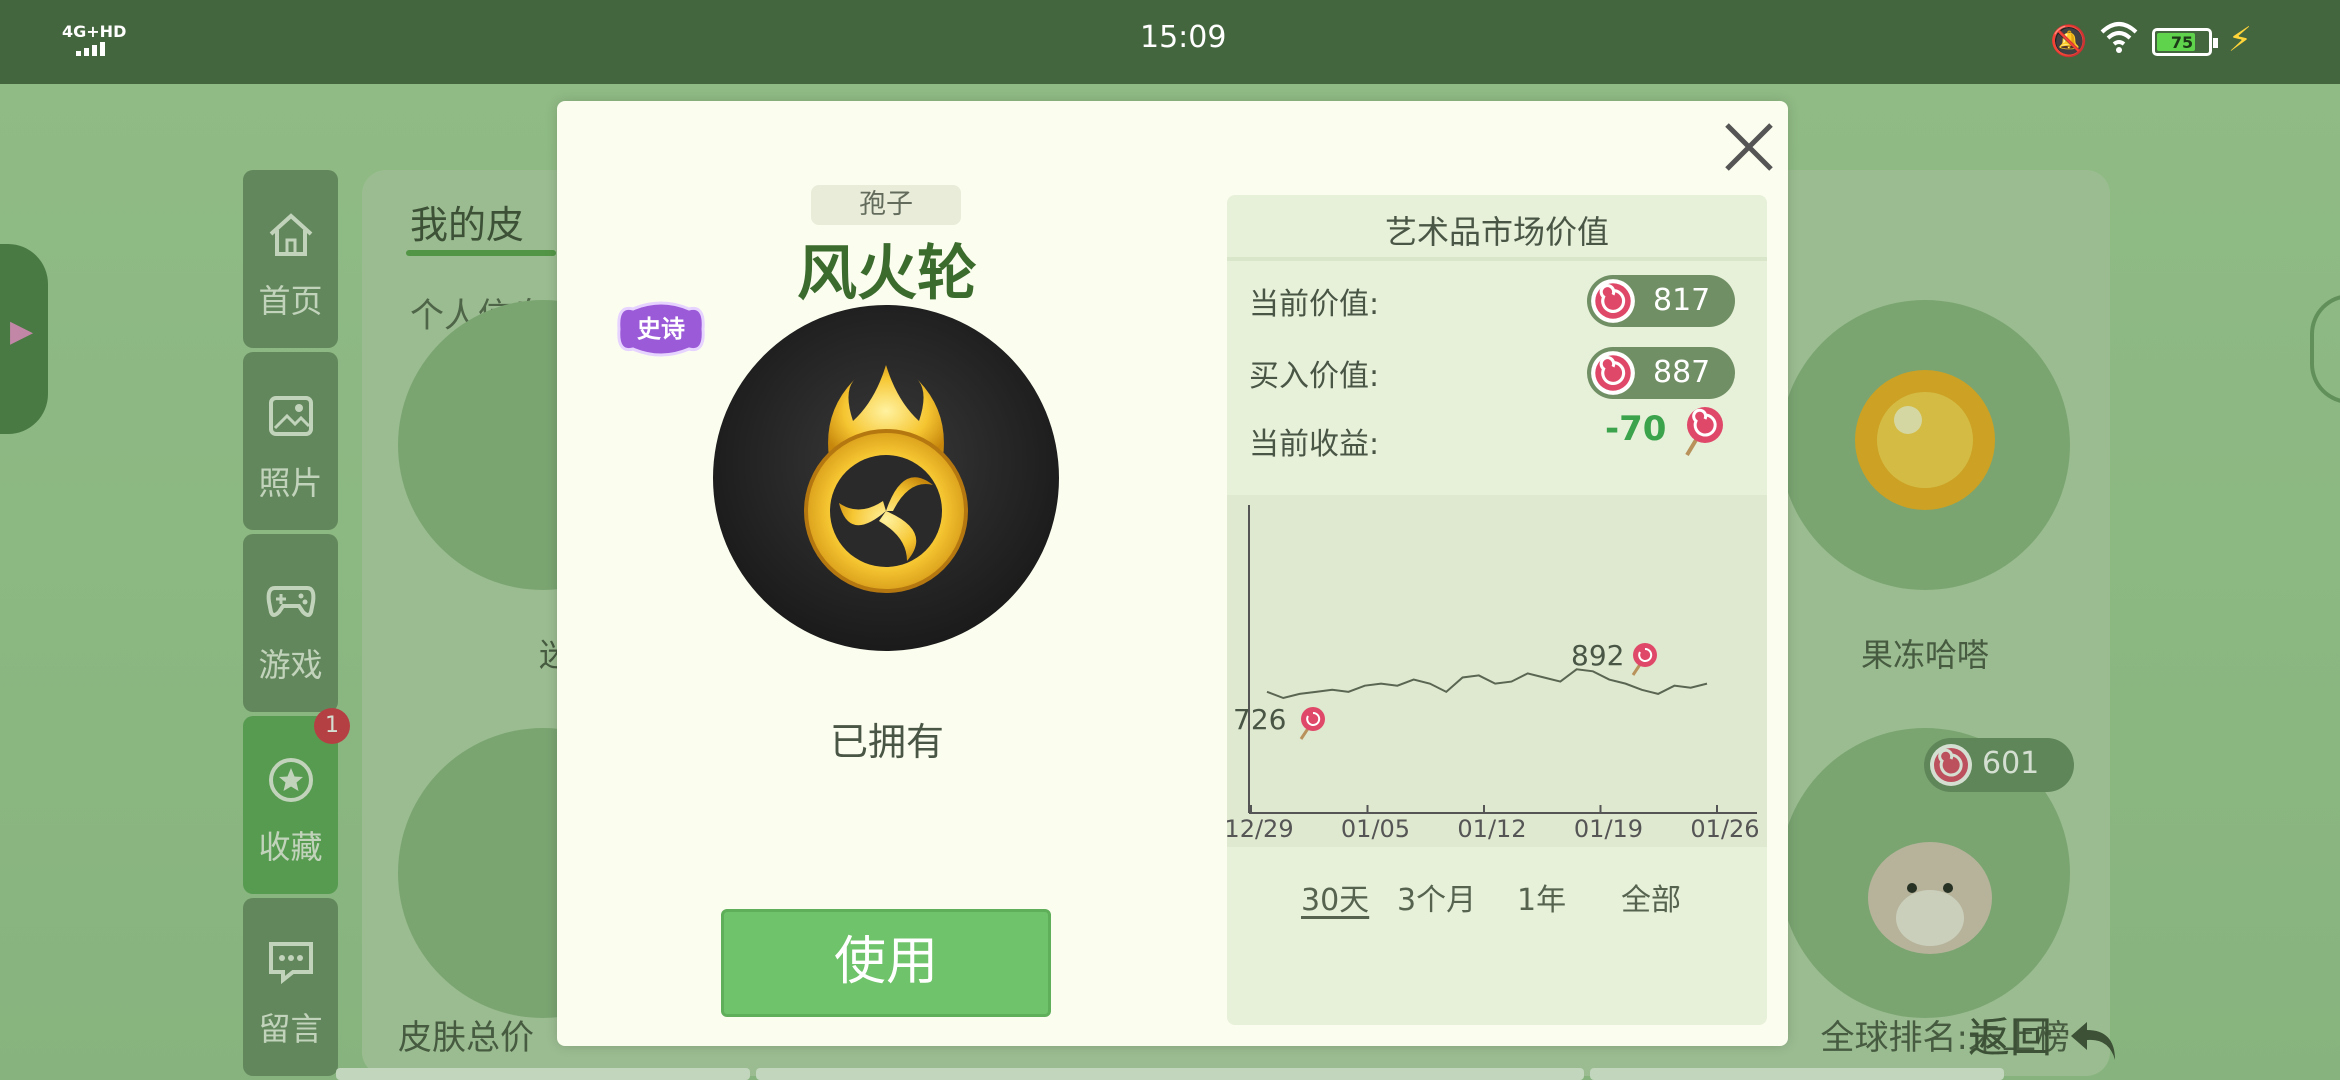  I want to click on buy-value-pill: 887, so click(1661, 373).